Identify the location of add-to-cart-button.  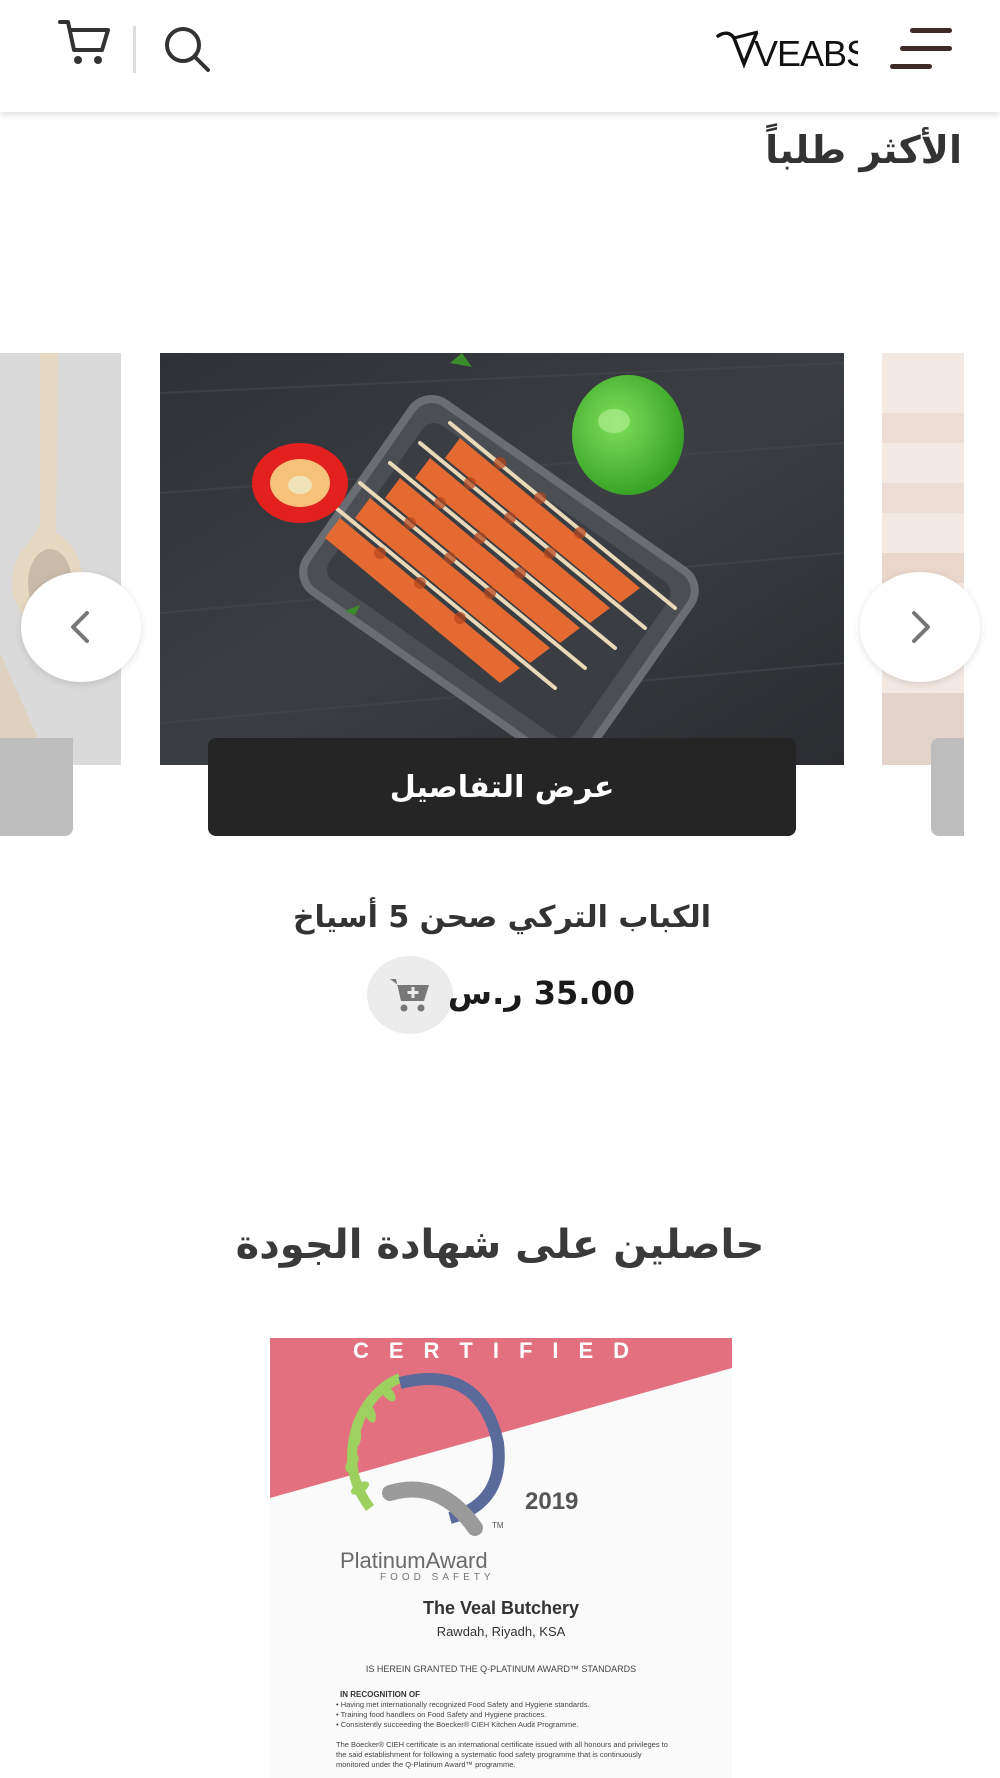
(410, 995).